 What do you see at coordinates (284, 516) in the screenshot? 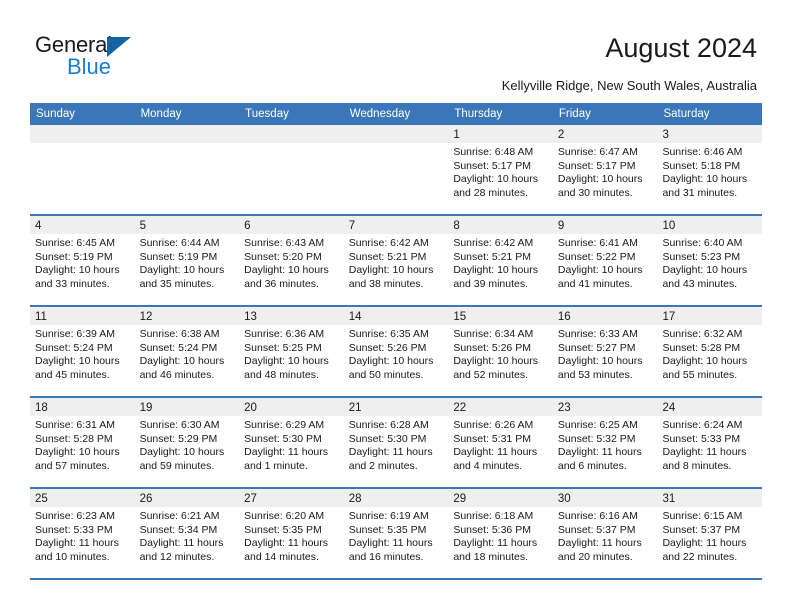
I see `sunrise-text: Sunrise: 6:20 AM` at bounding box center [284, 516].